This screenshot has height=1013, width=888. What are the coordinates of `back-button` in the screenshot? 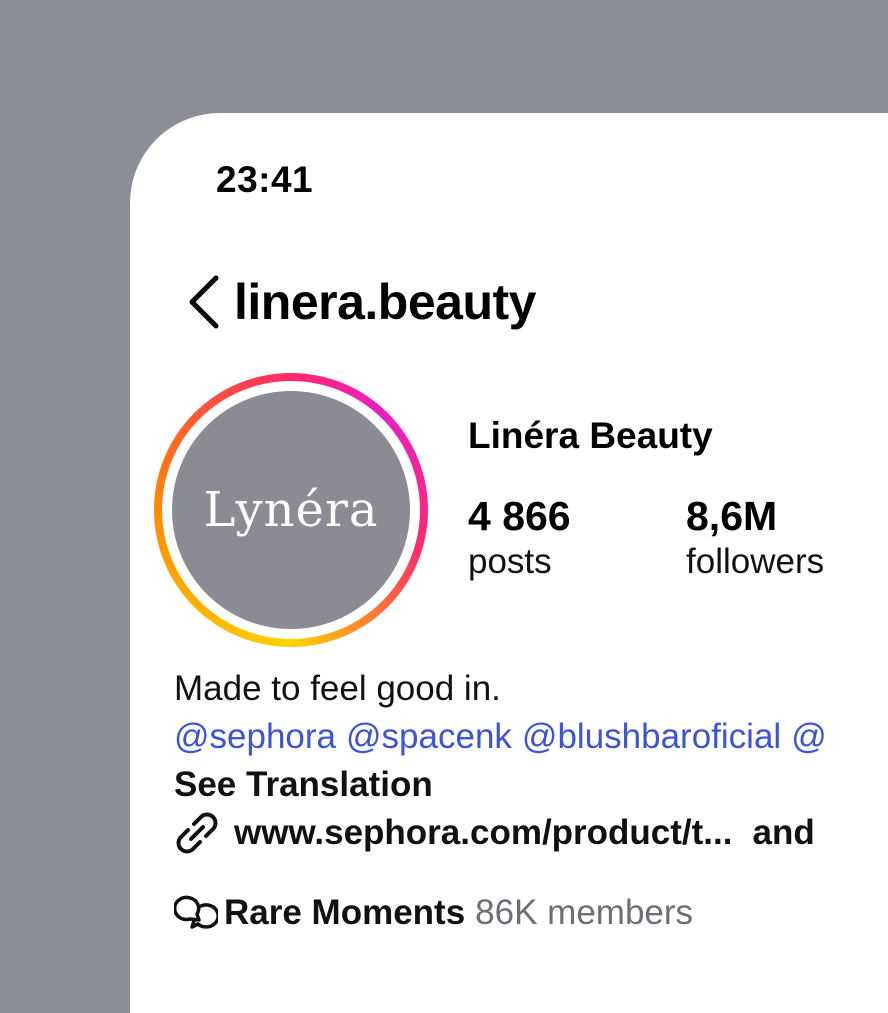 It's located at (206, 302).